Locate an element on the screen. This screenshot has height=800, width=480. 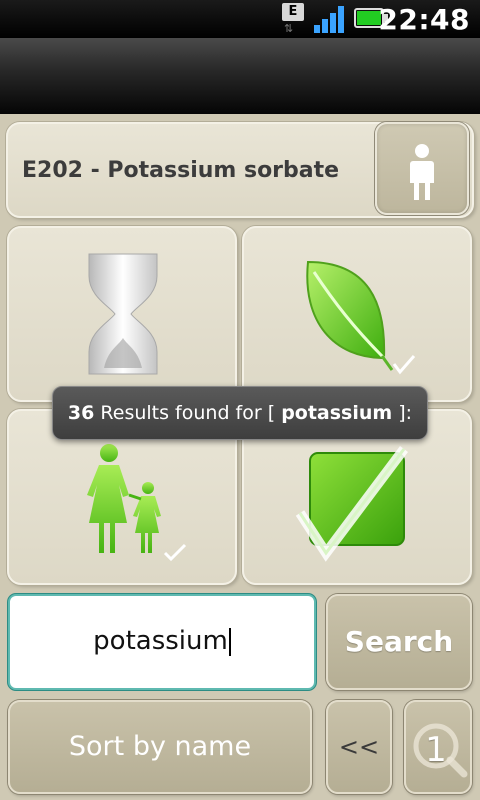
page-button: 1 is located at coordinates (438, 747).